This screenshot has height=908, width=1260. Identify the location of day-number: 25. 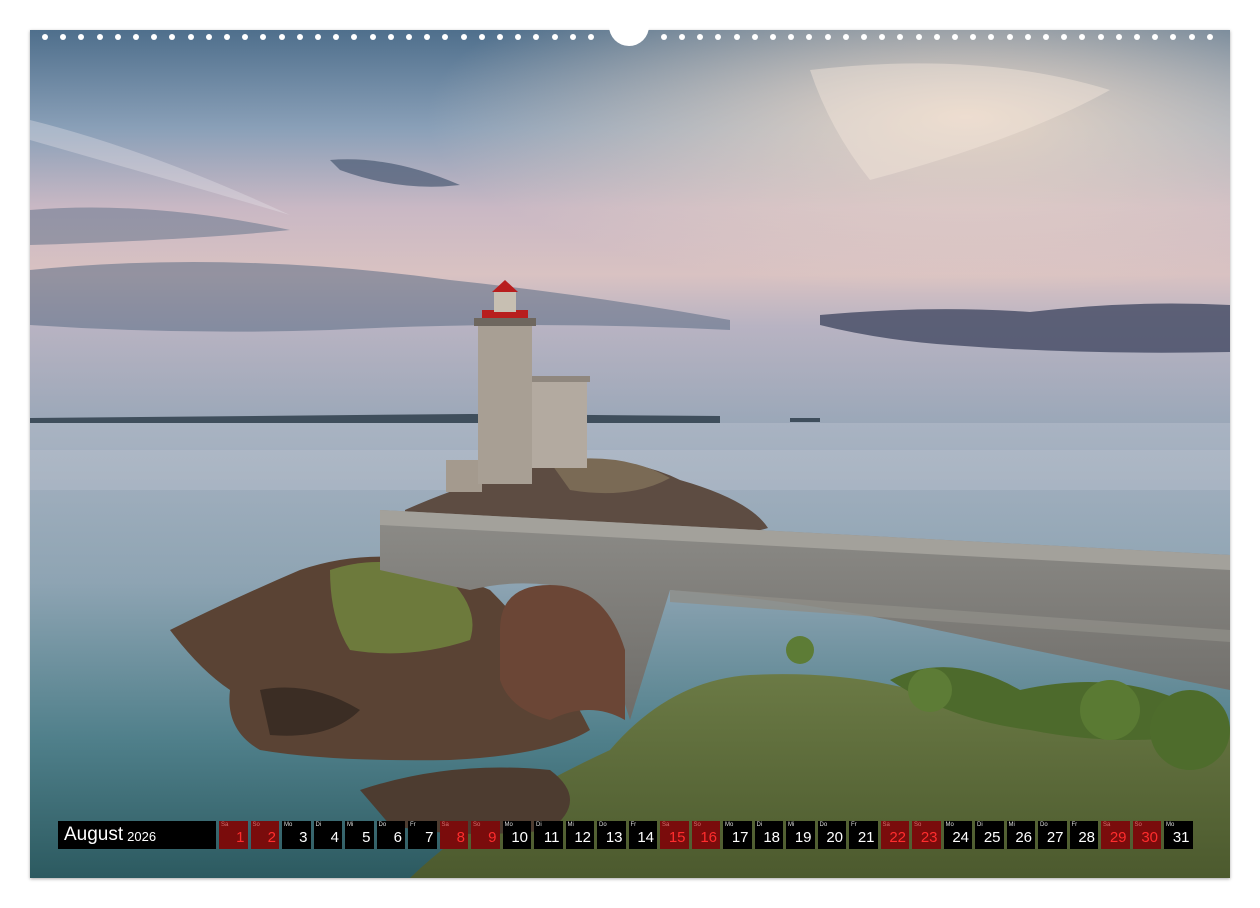
(992, 837).